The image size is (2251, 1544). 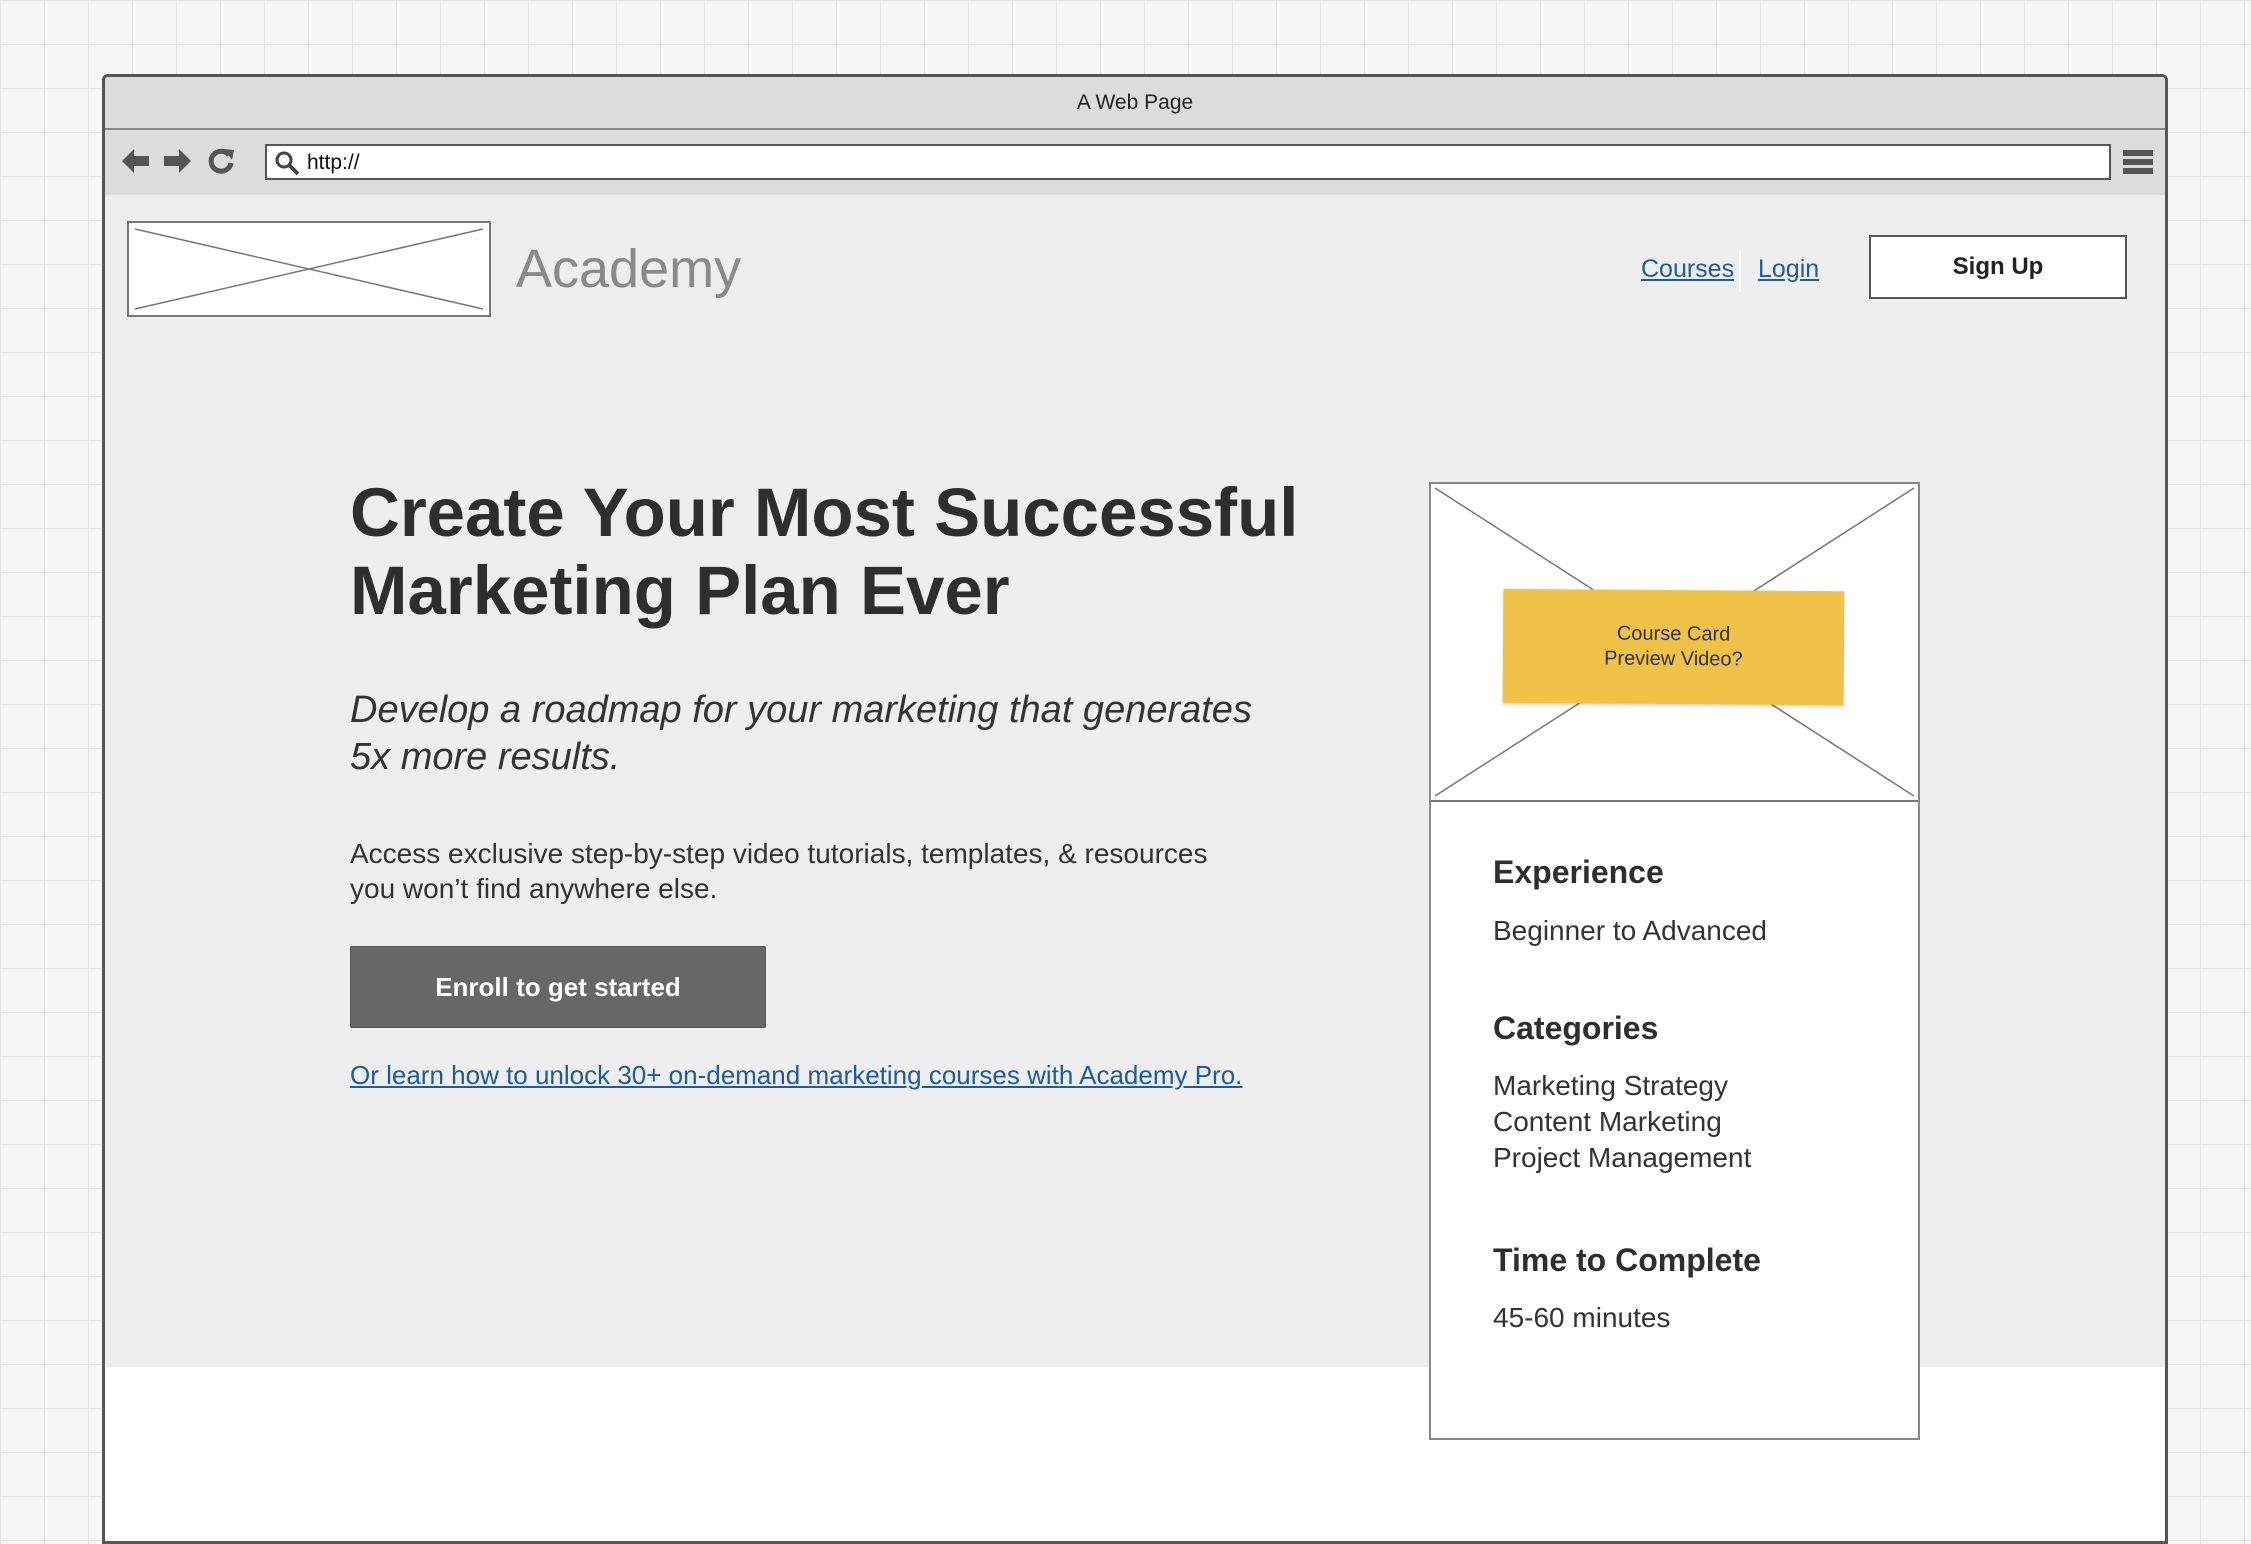 What do you see at coordinates (824, 512) in the screenshot?
I see `headline-line: Create Your Most Successful` at bounding box center [824, 512].